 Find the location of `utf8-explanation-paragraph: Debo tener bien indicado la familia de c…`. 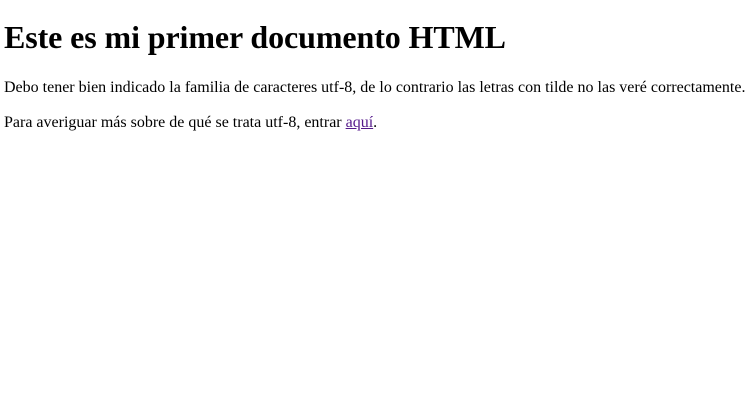

utf8-explanation-paragraph: Debo tener bien indicado la familia de c… is located at coordinates (375, 87).